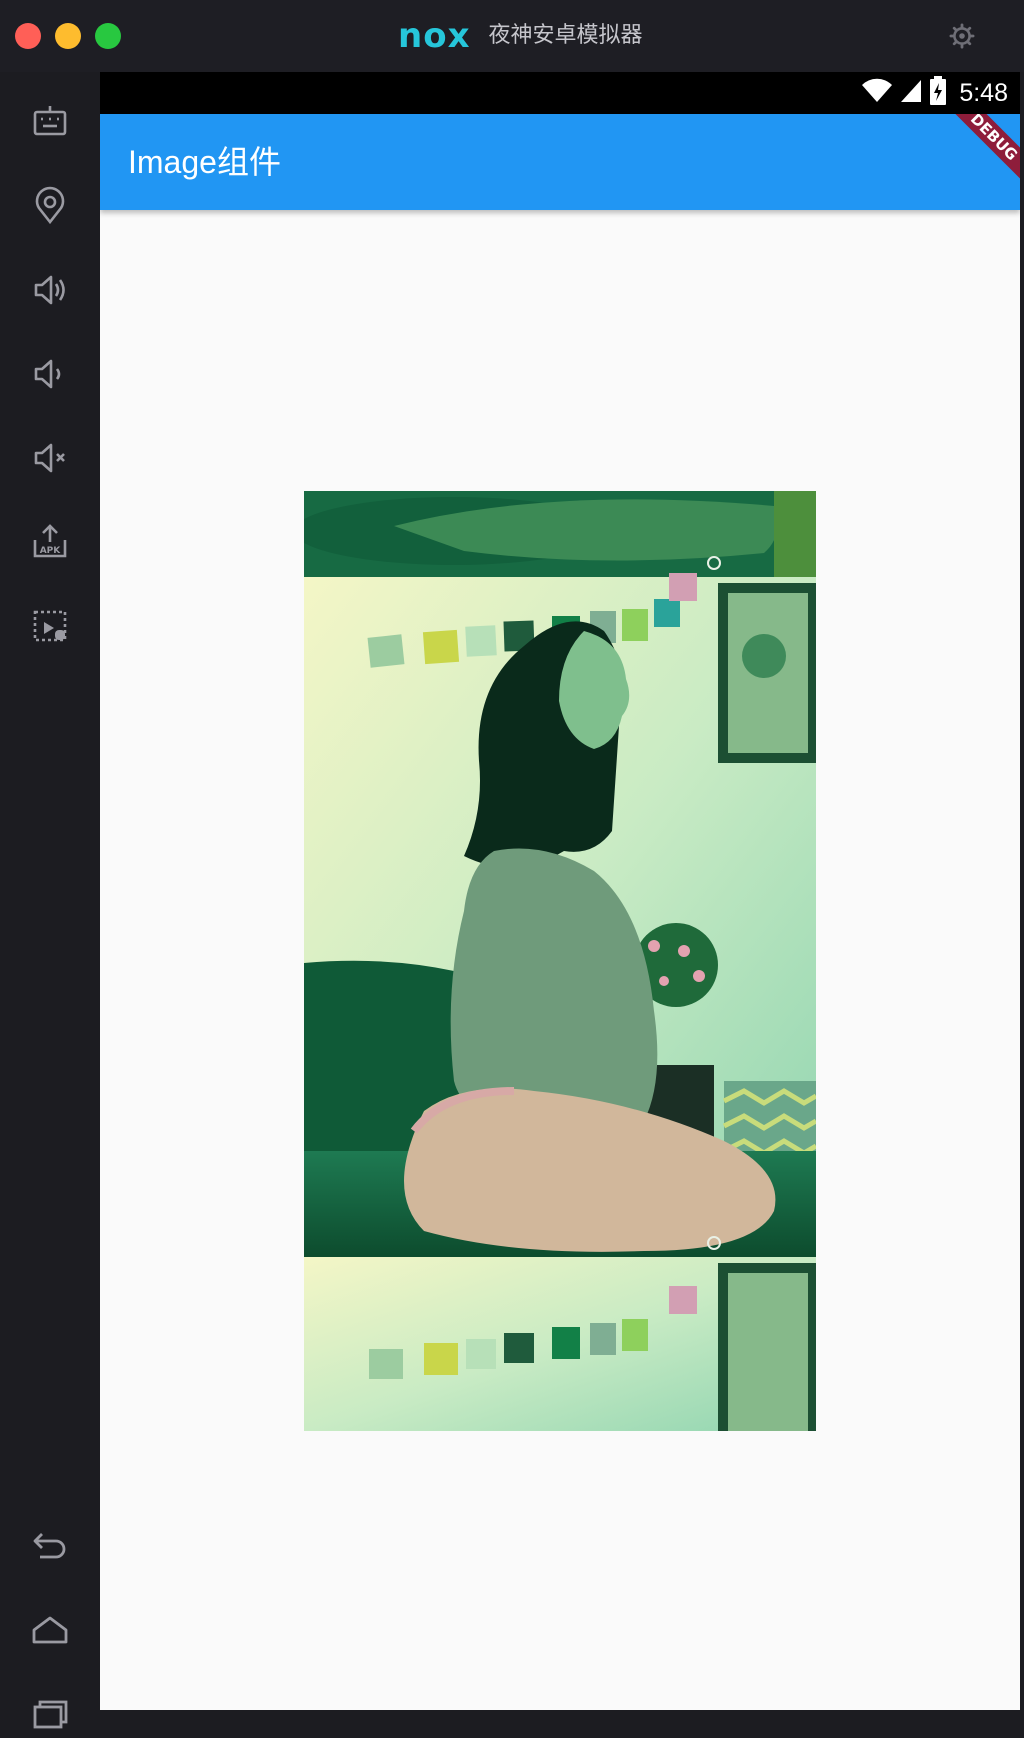  Describe the element at coordinates (50, 122) in the screenshot. I see `keyboard-icon` at that location.